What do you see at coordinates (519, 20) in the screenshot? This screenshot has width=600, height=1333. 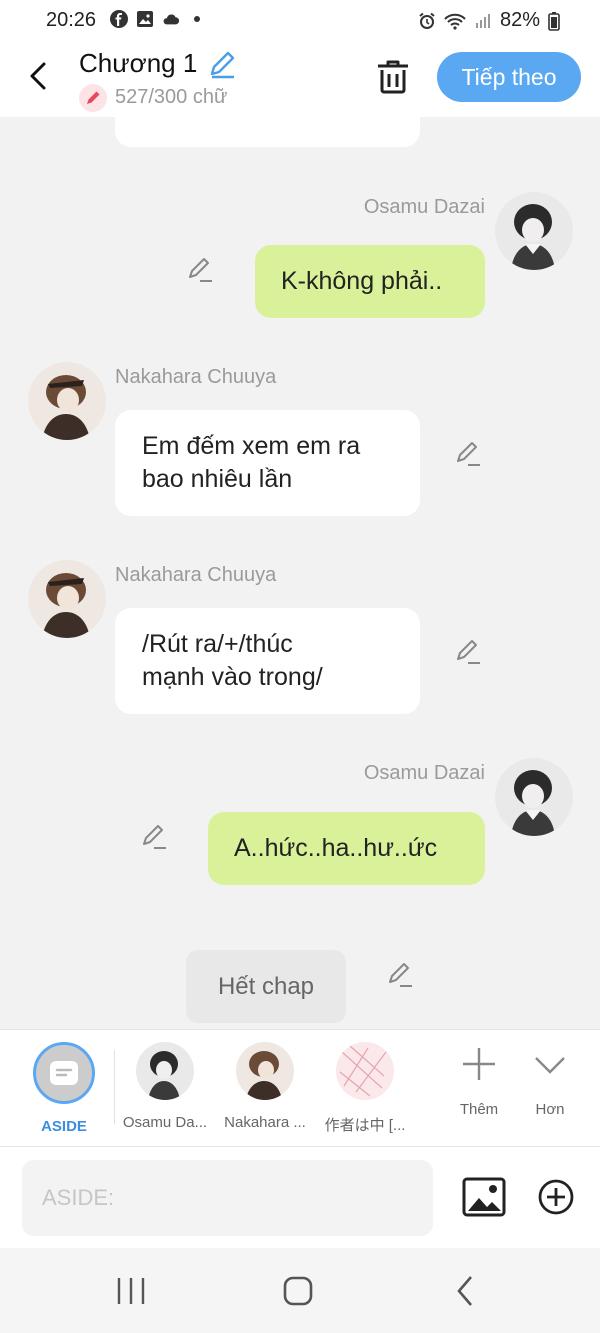 I see `battery-percent: 82%` at bounding box center [519, 20].